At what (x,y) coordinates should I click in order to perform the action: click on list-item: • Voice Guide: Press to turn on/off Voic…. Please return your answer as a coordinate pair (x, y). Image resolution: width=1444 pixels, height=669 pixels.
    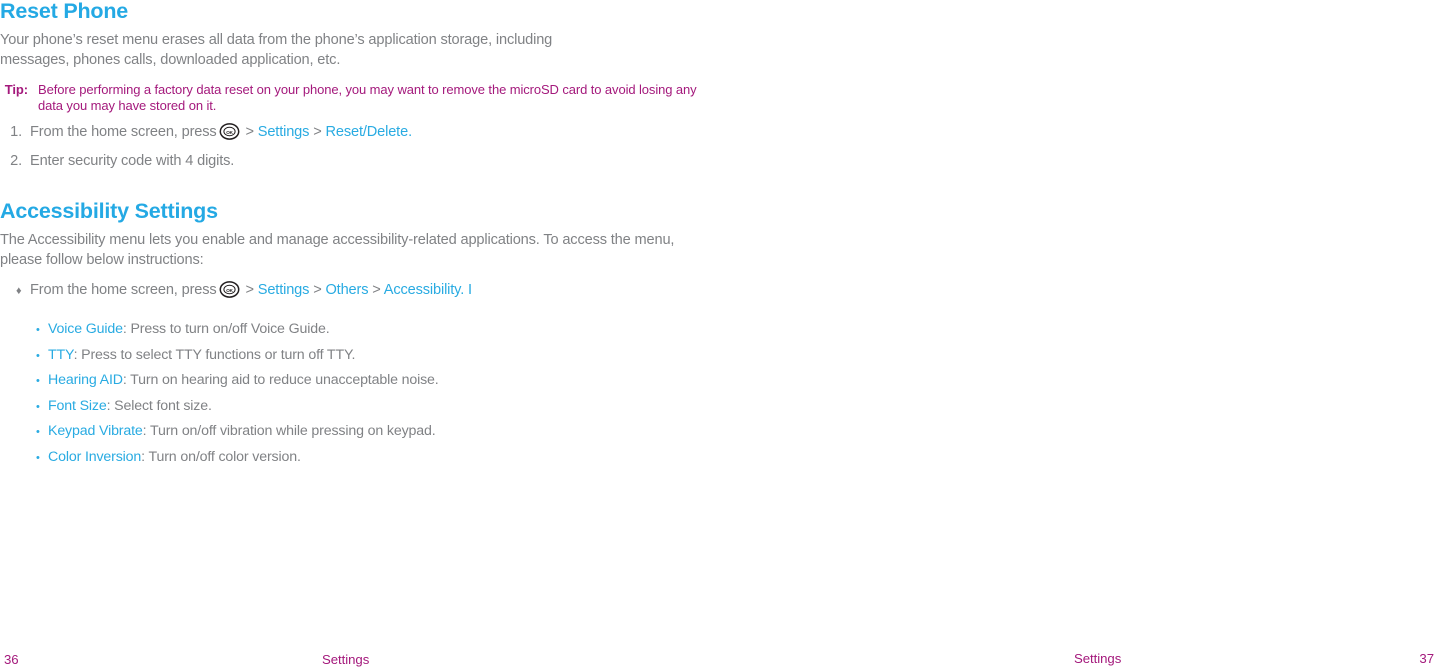
    Looking at the image, I should click on (363, 330).